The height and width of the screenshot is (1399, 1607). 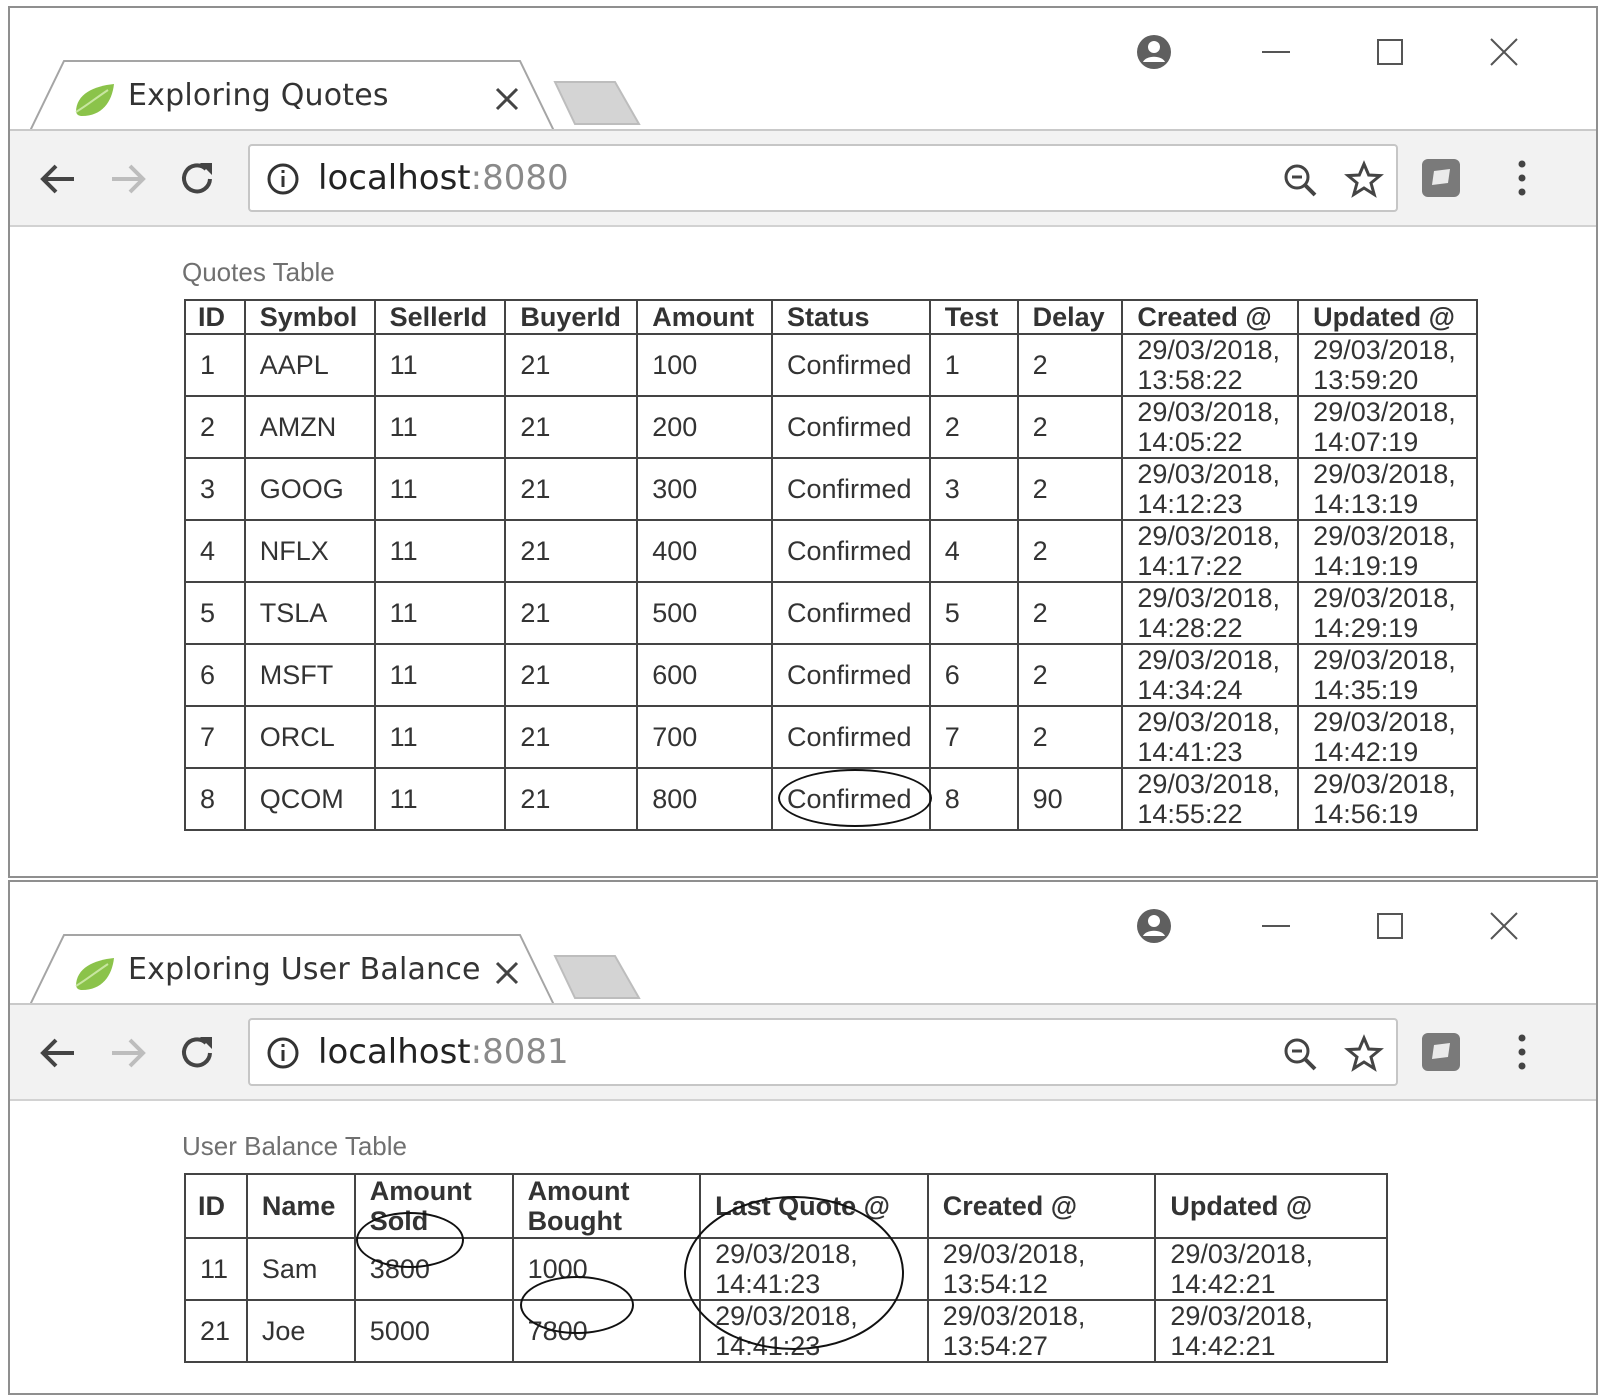 I want to click on cell-updated-time: 14:42:21, so click(x=1223, y=1284).